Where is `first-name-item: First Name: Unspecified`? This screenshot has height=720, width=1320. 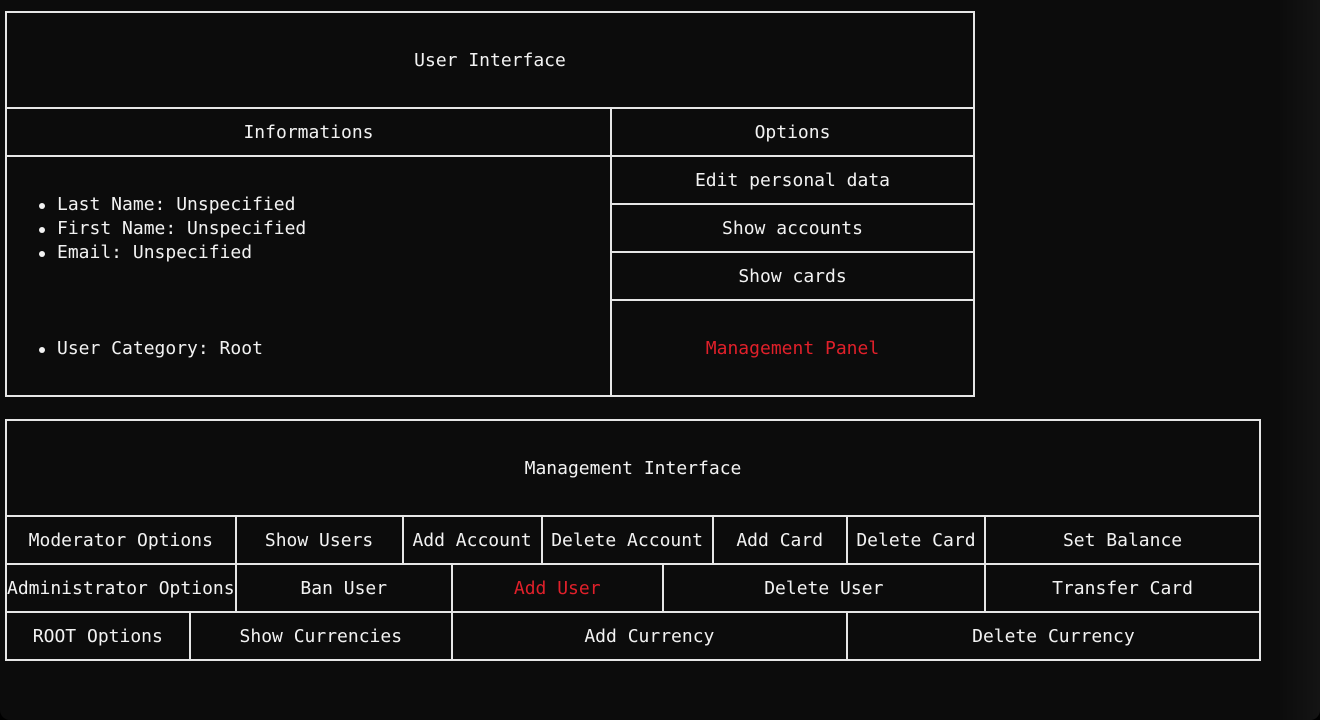
first-name-item: First Name: Unspecified is located at coordinates (171, 229).